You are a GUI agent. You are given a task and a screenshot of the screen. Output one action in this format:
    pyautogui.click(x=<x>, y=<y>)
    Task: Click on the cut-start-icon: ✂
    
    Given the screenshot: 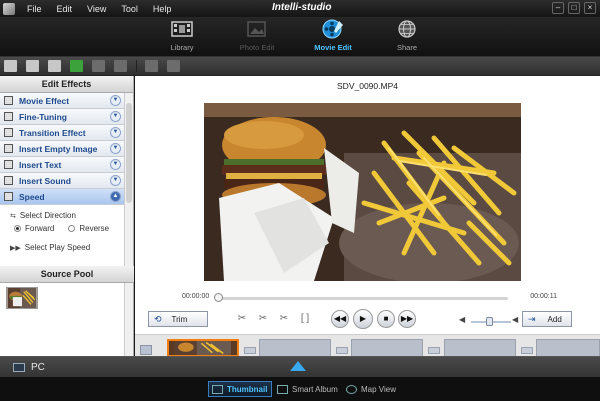 What is the action you would take?
    pyautogui.click(x=263, y=319)
    